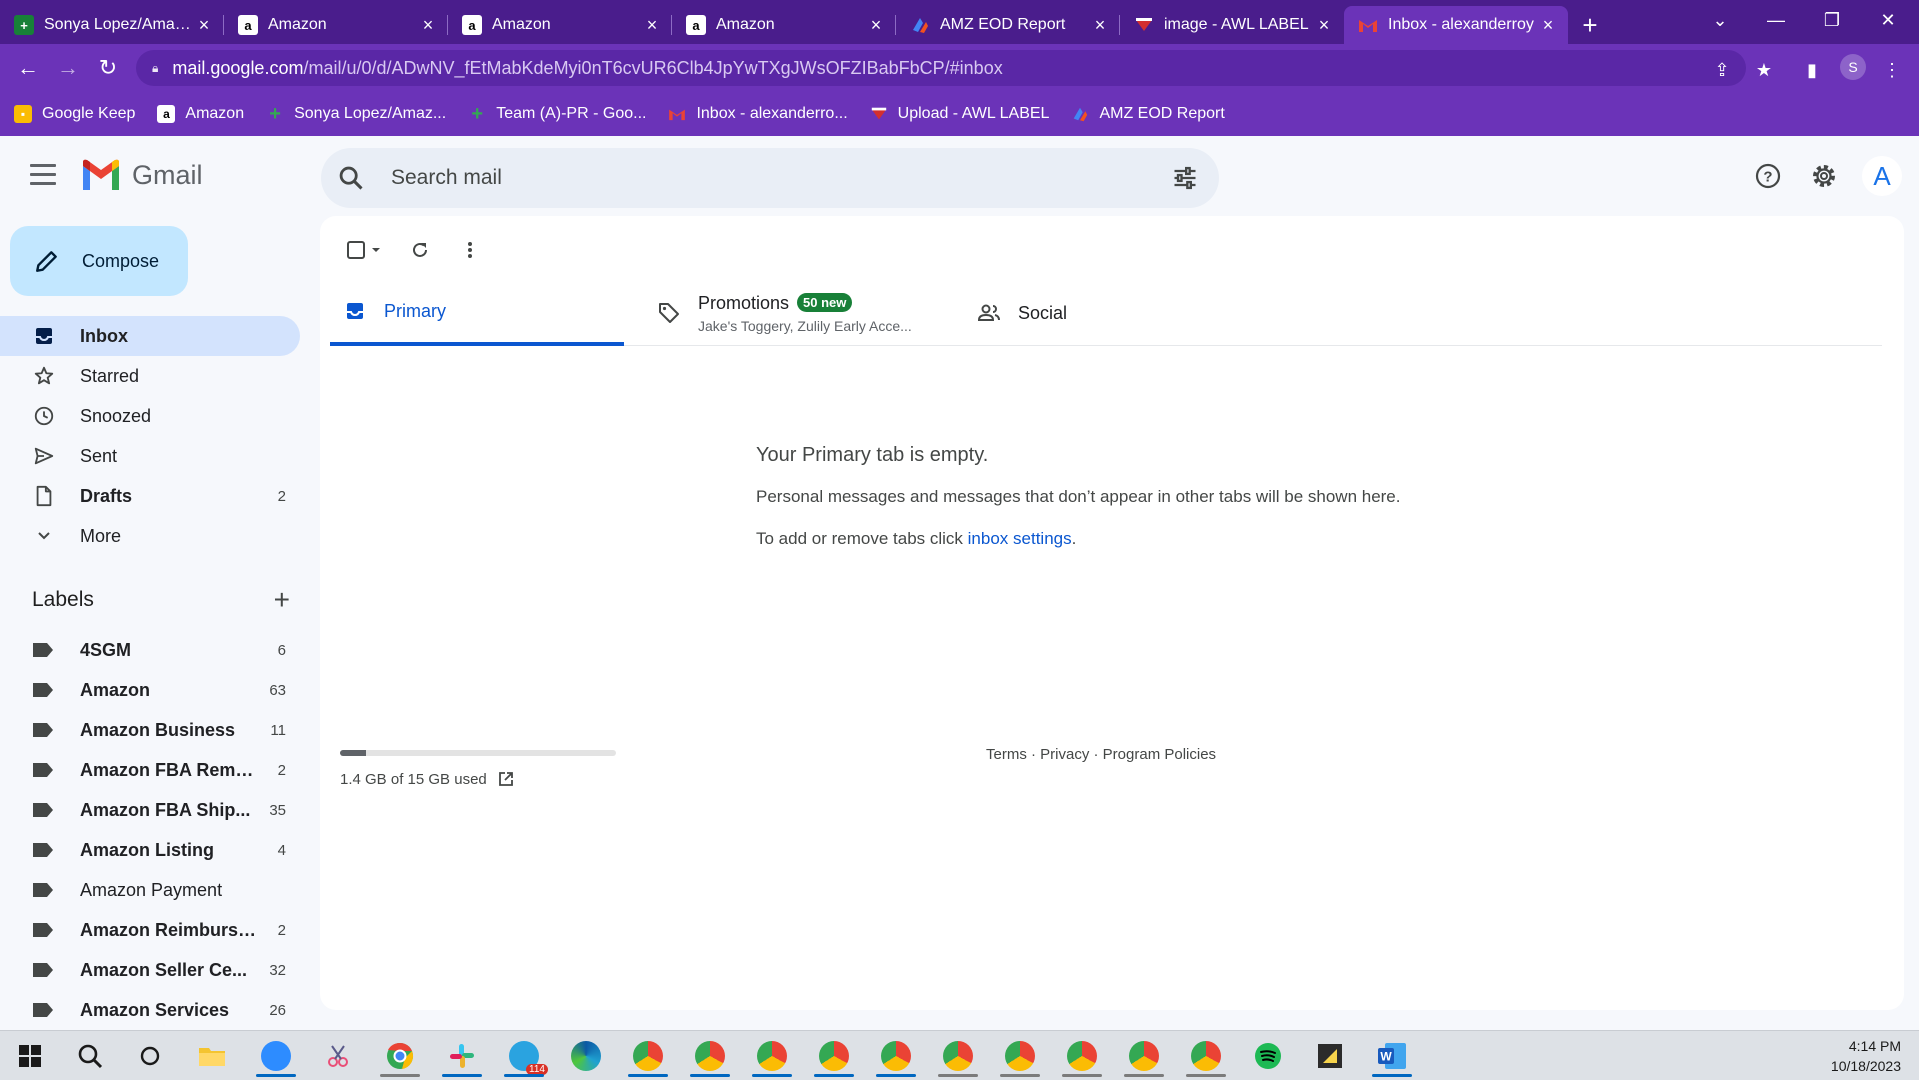 The image size is (1919, 1080). I want to click on system-clock: 4:14 PM 10/18/2023, so click(1866, 1056).